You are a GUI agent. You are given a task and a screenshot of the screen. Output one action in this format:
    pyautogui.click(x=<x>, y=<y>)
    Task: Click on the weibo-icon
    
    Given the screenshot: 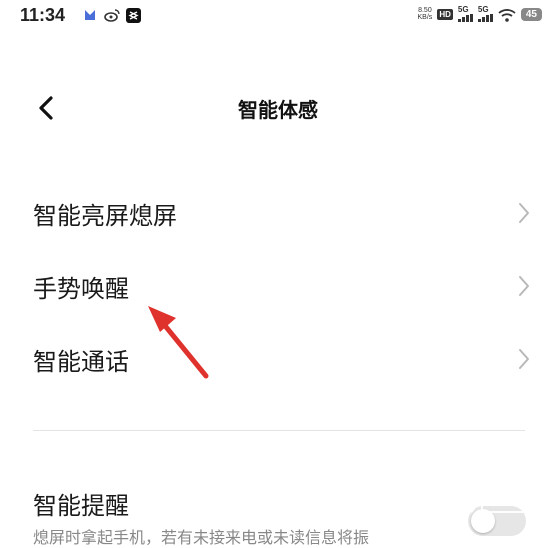 What is the action you would take?
    pyautogui.click(x=112, y=15)
    